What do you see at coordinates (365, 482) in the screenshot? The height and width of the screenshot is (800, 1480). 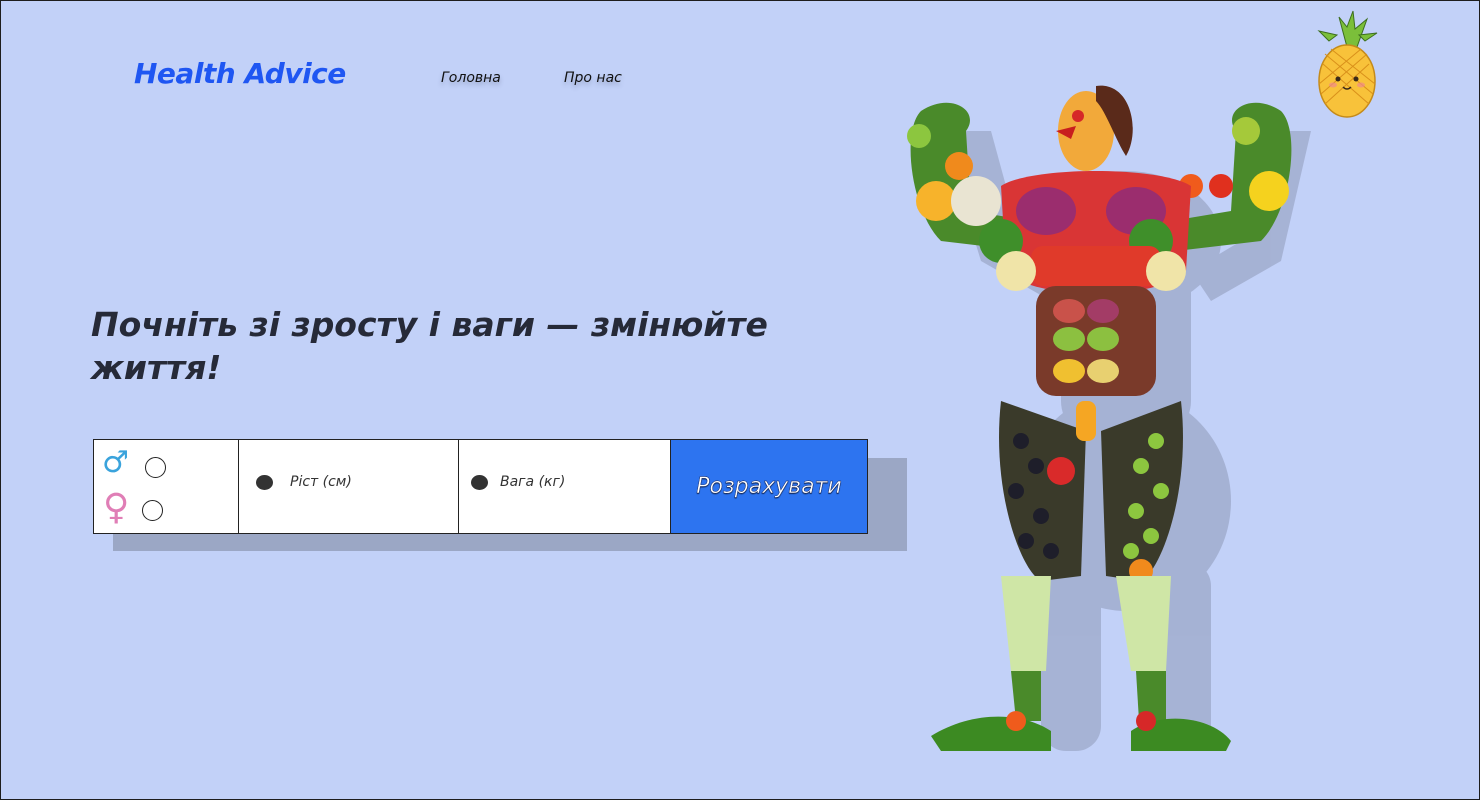 I see `height-input` at bounding box center [365, 482].